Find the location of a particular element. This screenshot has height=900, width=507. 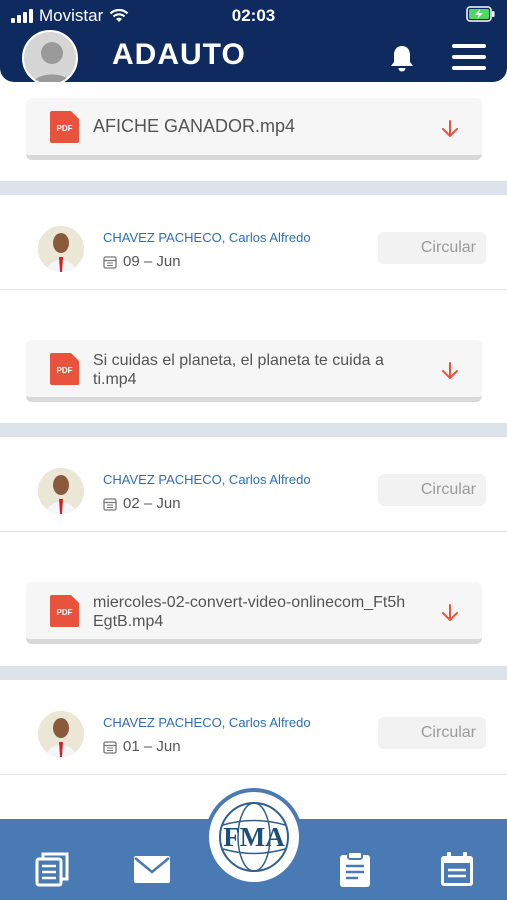

app-header: Movistar 02:03 ADAUTO is located at coordinates (253, 41).